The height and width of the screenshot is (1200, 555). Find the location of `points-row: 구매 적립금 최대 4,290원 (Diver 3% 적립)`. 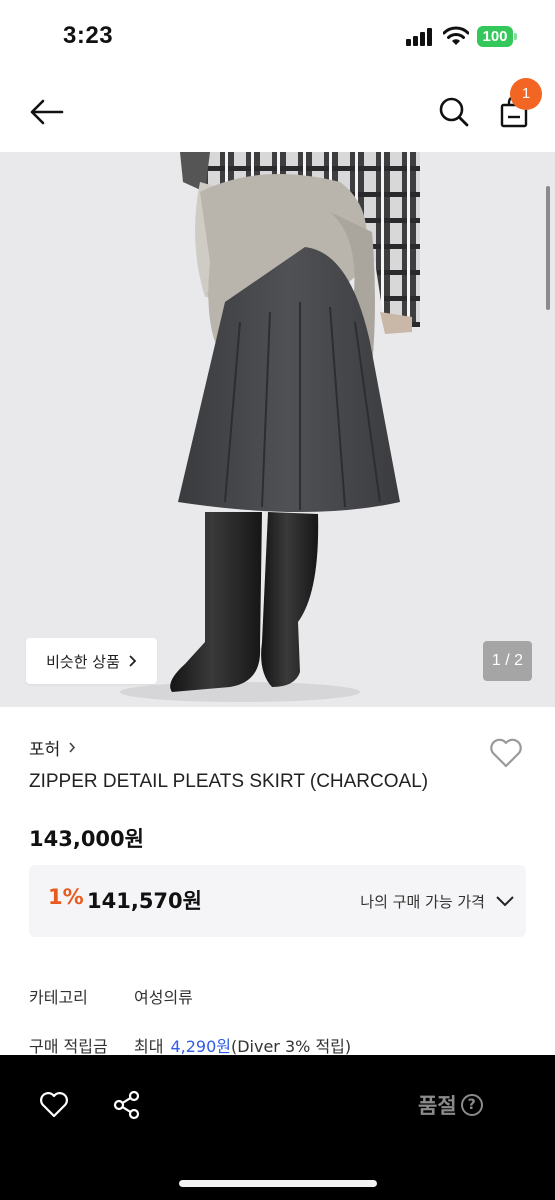

points-row: 구매 적립금 최대 4,290원 (Diver 3% 적립) is located at coordinates (190, 1045).